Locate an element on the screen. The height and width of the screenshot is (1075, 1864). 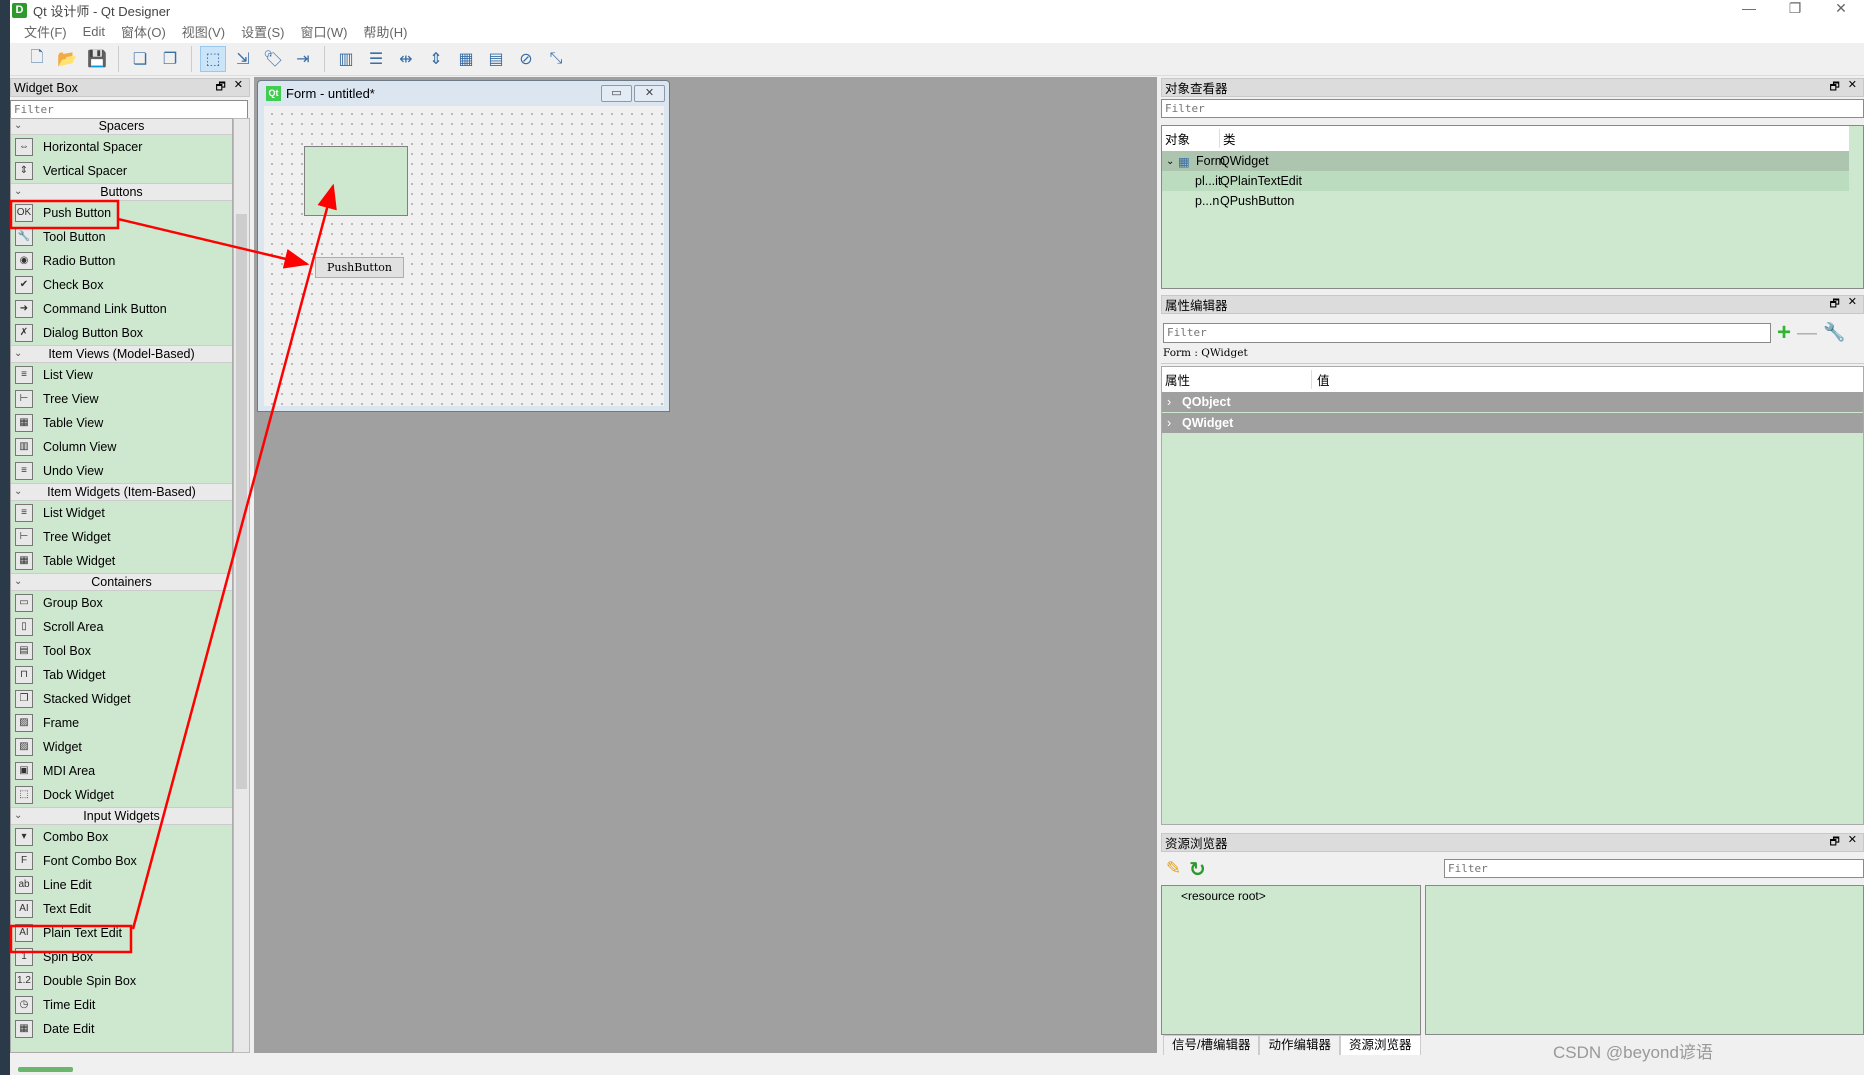
edit-buddies-icon: 🏷 is located at coordinates (273, 59).